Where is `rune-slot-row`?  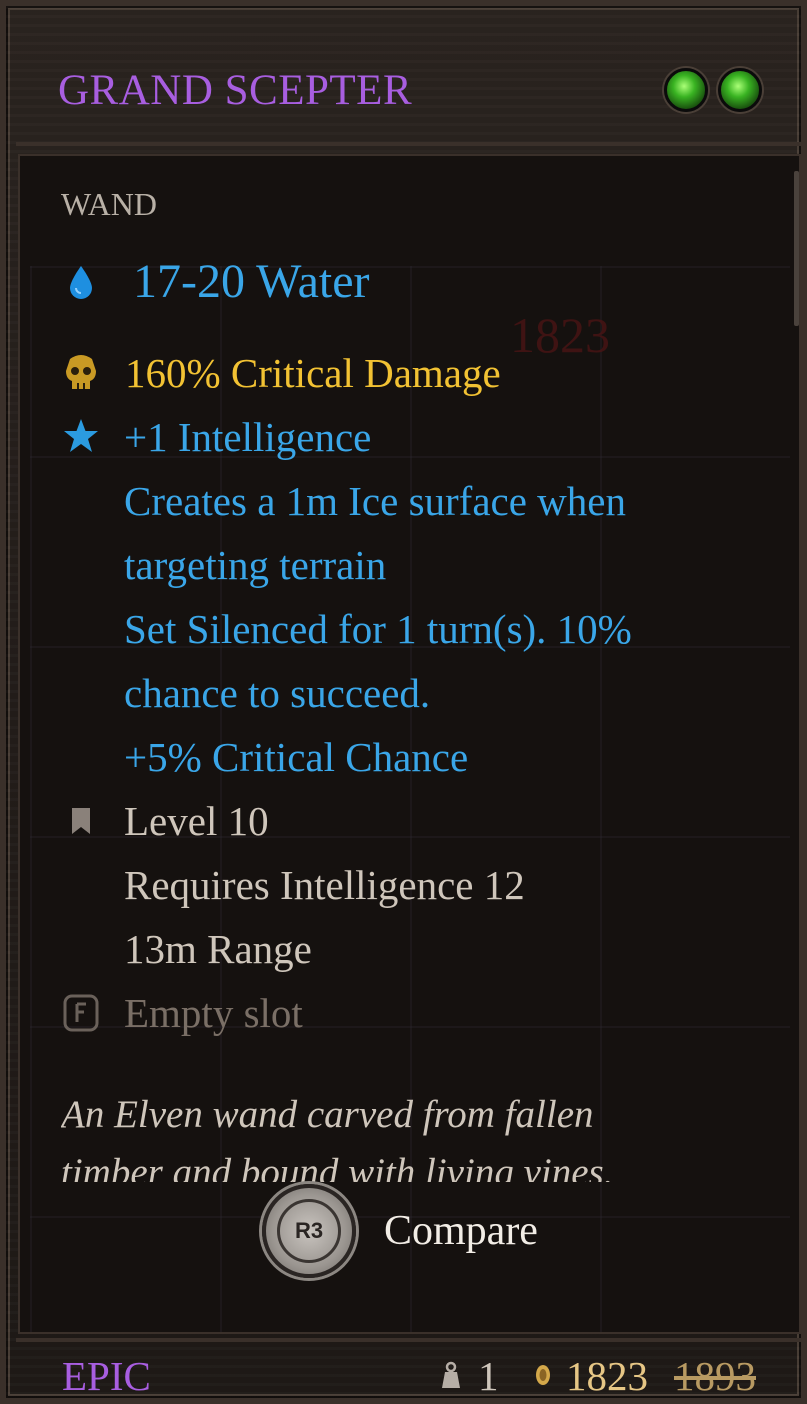
rune-slot-row is located at coordinates (93, 1013).